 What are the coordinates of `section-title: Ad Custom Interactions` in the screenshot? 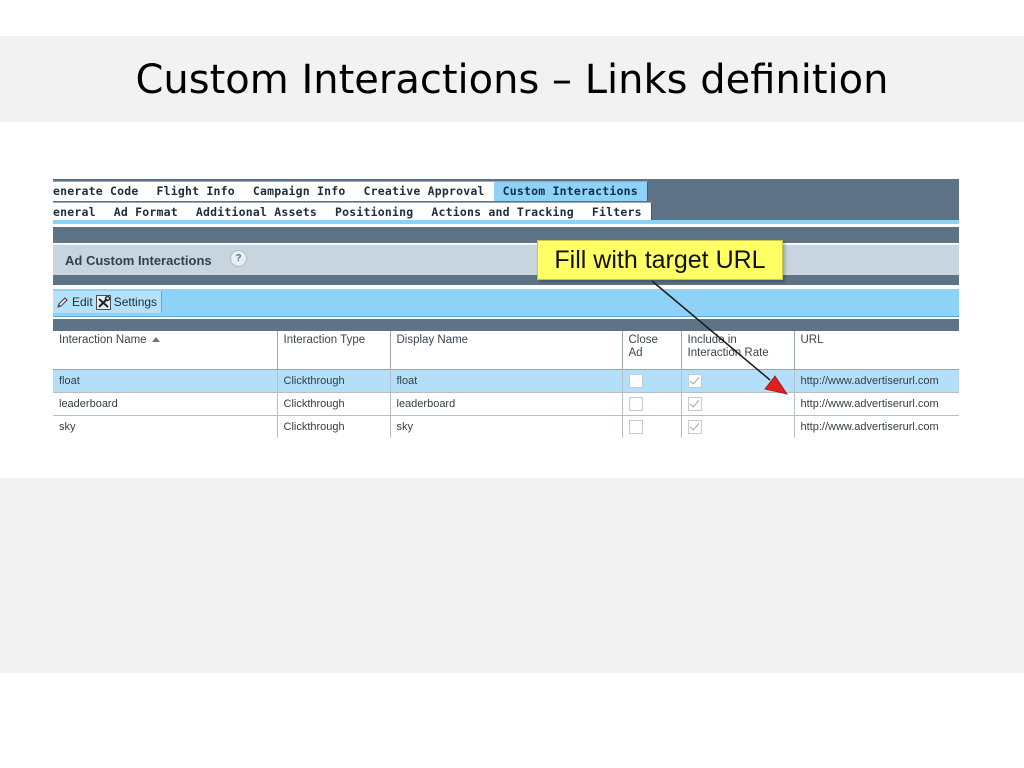 It's located at (138, 260).